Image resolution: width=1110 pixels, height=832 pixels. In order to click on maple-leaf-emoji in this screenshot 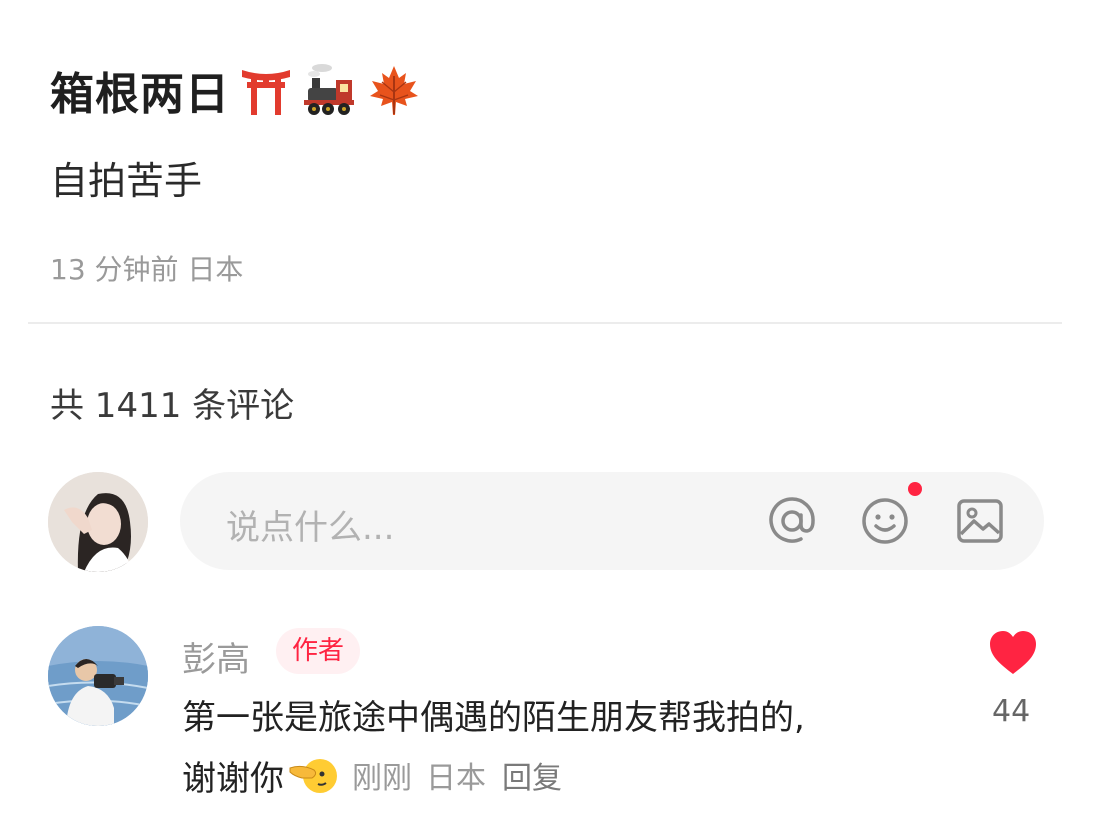, I will do `click(394, 90)`.